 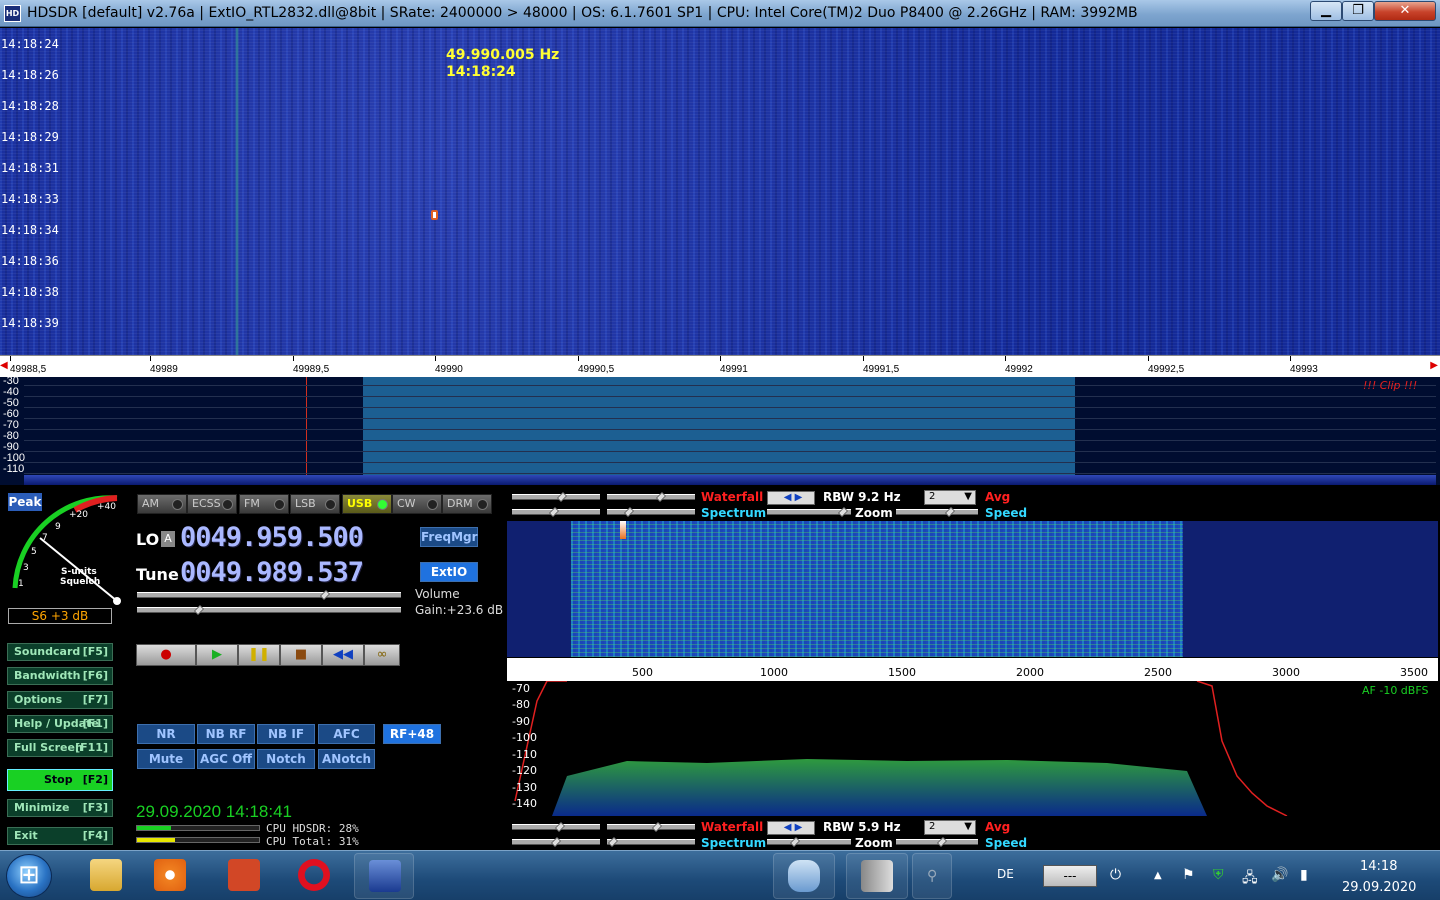 I want to click on anotch-button: ANotch, so click(x=346, y=759).